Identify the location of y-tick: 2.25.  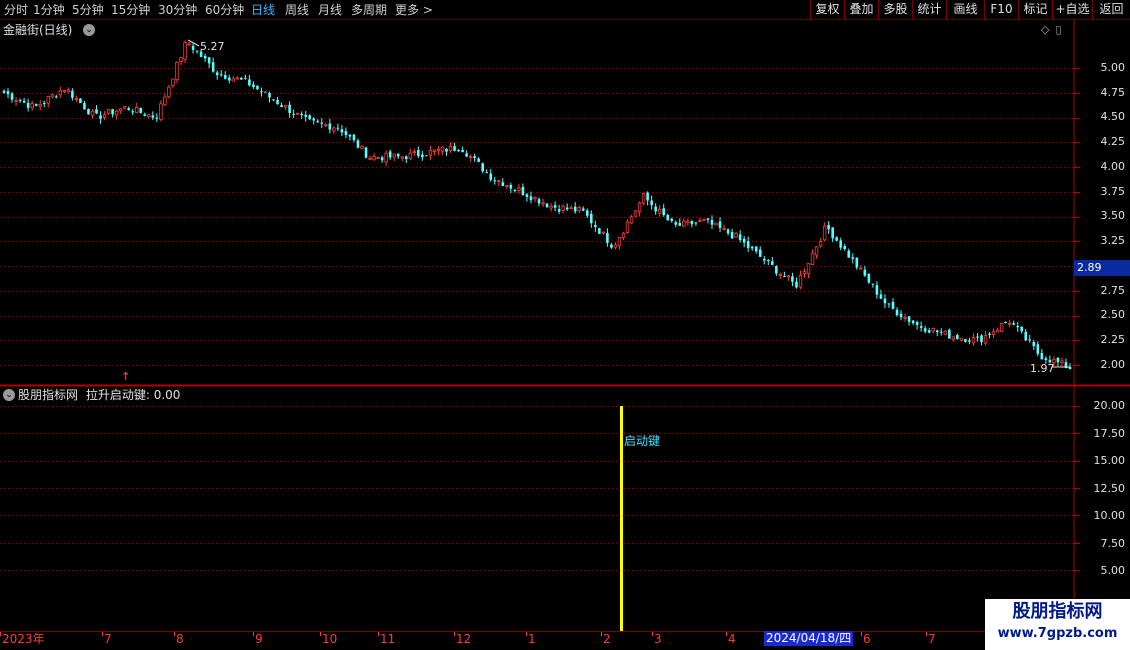
(1113, 339).